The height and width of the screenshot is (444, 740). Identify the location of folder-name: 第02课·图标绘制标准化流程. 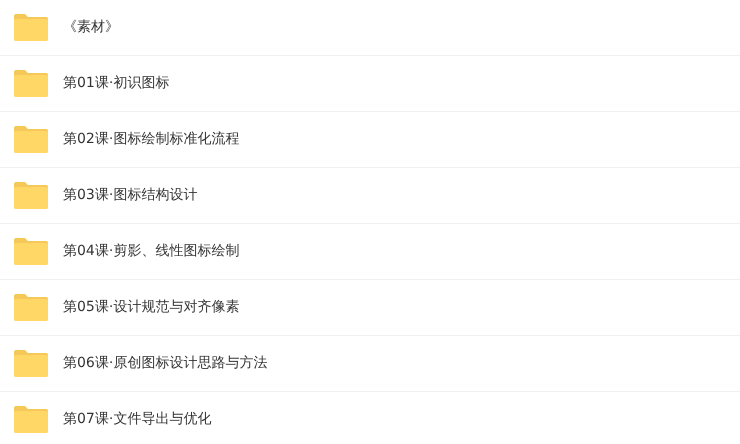
(151, 139).